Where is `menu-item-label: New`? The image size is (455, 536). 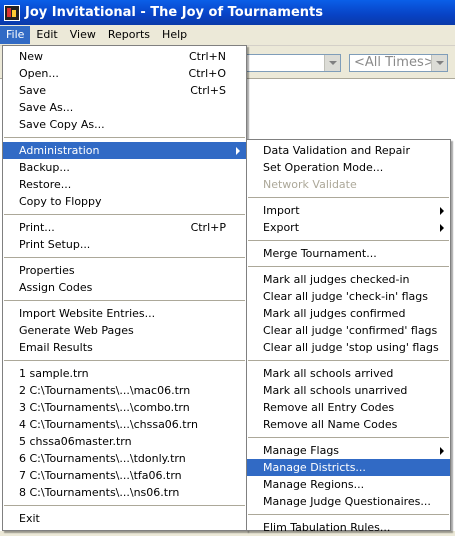
menu-item-label: New is located at coordinates (31, 56).